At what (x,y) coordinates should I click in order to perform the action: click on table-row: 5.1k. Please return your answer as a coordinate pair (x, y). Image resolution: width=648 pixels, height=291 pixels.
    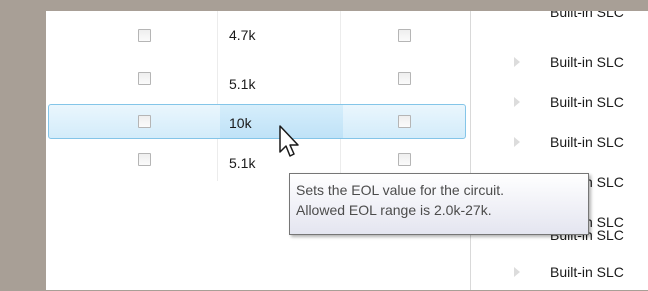
    Looking at the image, I should click on (258, 86).